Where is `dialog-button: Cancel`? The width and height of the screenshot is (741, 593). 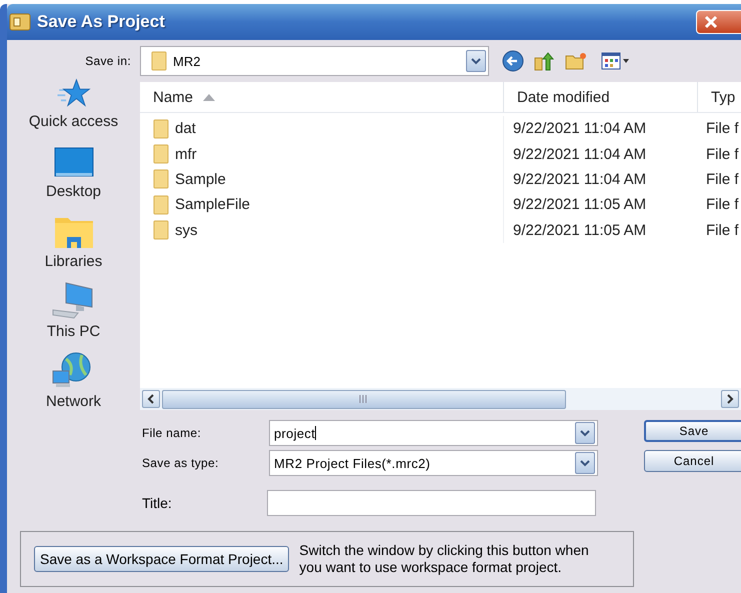 dialog-button: Cancel is located at coordinates (692, 461).